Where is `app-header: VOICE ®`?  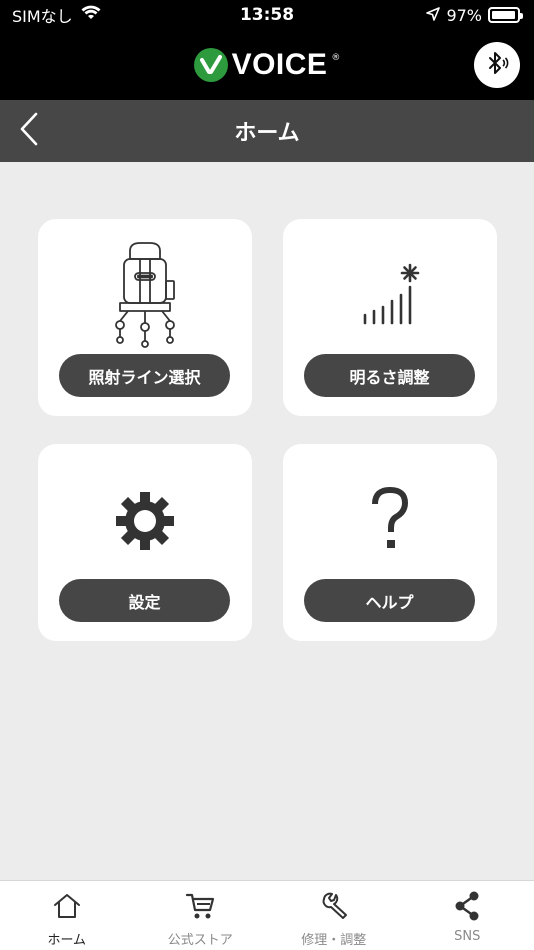 app-header: VOICE ® is located at coordinates (267, 65).